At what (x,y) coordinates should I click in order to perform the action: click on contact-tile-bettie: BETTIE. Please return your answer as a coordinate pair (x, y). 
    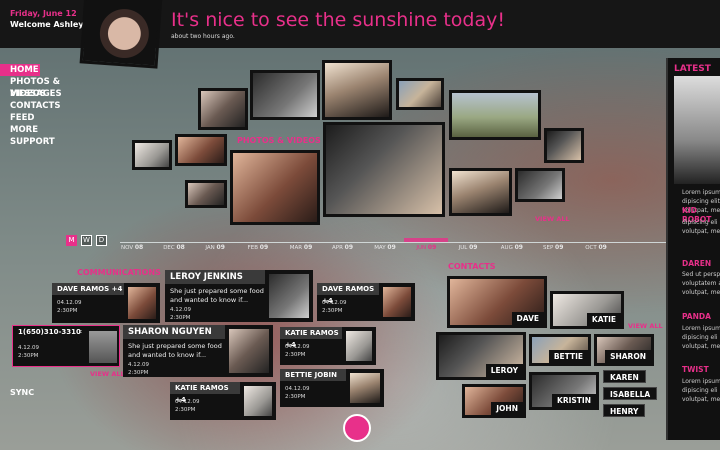
    Looking at the image, I should click on (560, 350).